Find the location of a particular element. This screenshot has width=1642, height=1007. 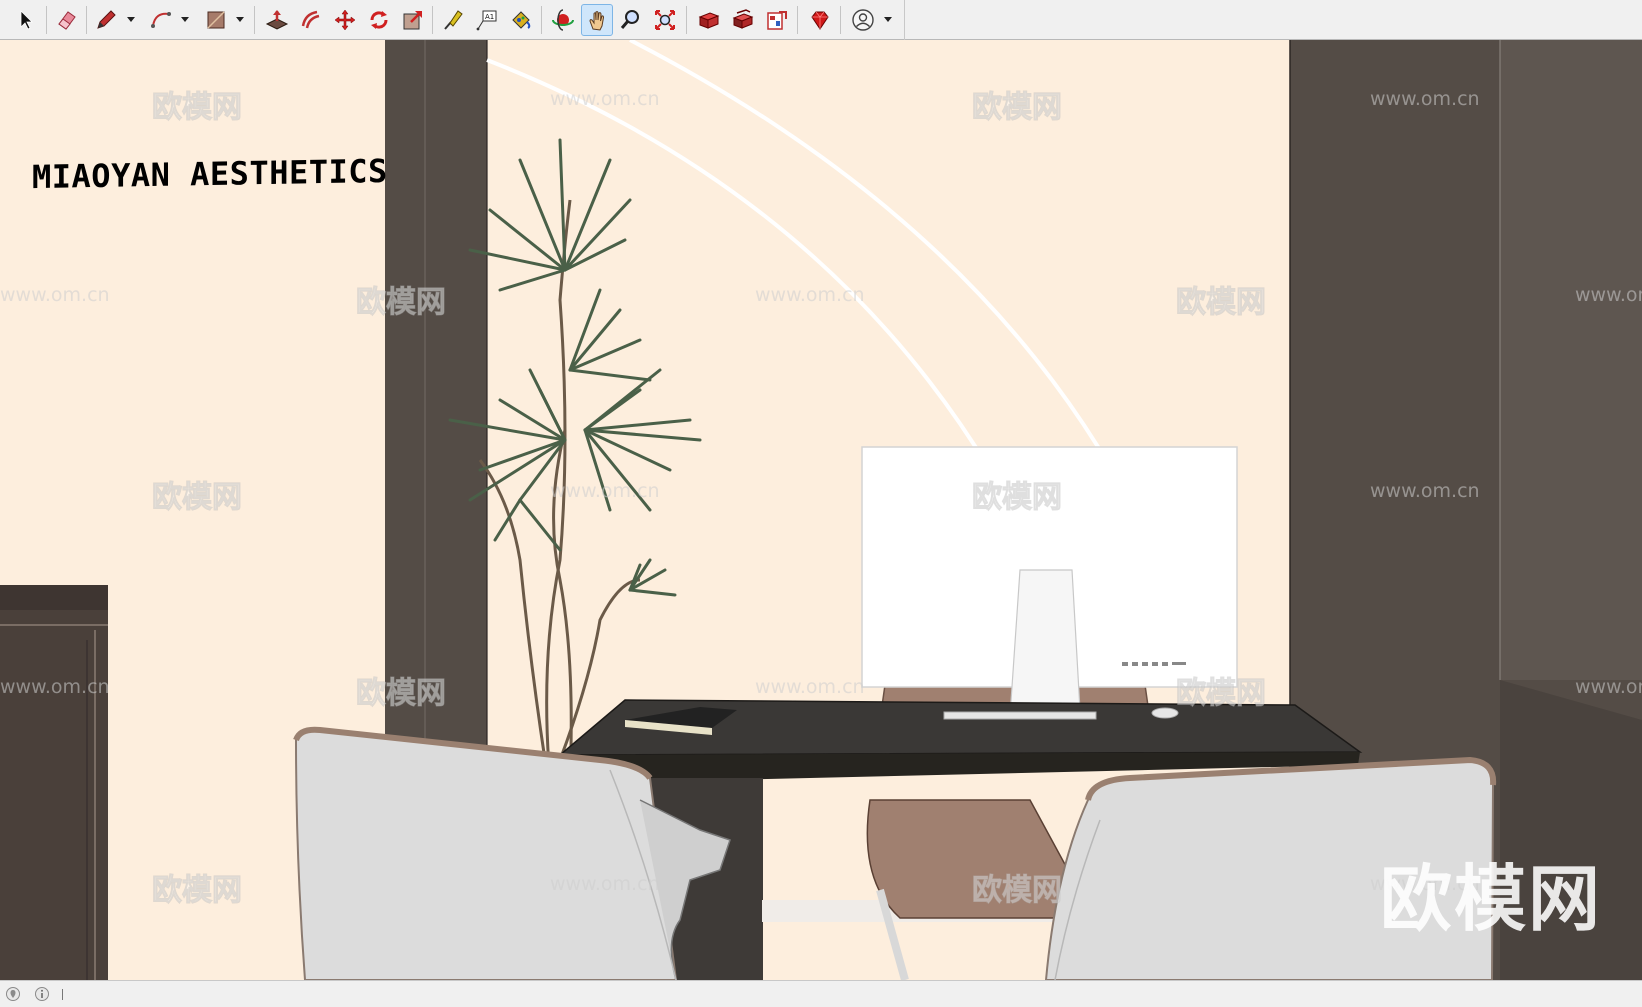

user-account-icon is located at coordinates (863, 20).